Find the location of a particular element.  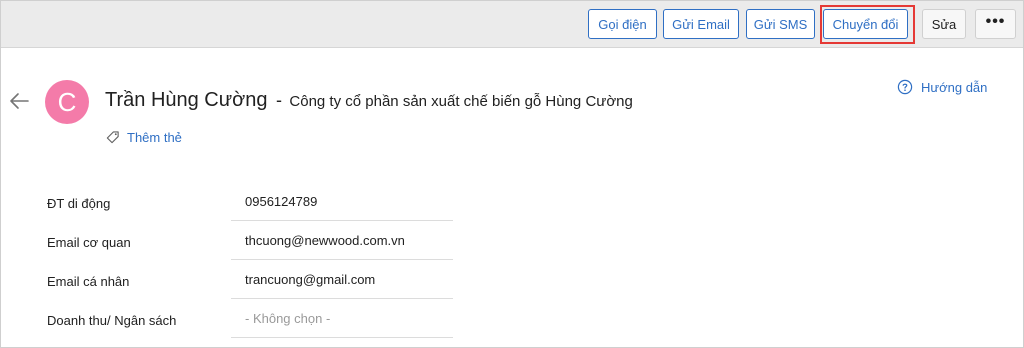

send-sms-button: Gửi SMS is located at coordinates (780, 24).